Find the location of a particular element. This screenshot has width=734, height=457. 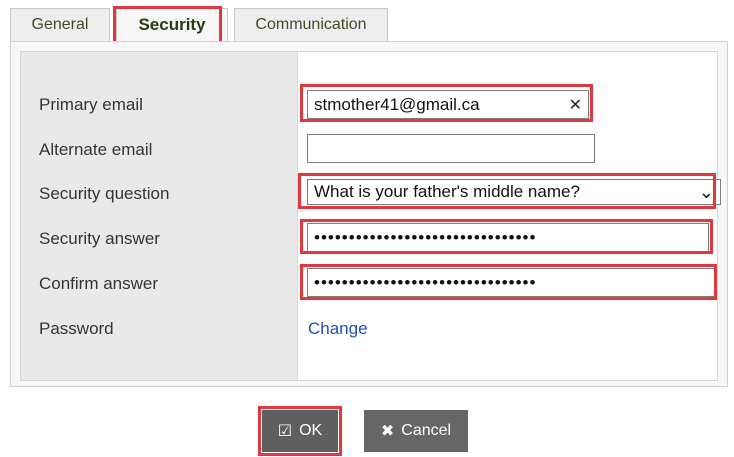

primary-email-field: stmother41@gmail.ca ✕ is located at coordinates (448, 104).